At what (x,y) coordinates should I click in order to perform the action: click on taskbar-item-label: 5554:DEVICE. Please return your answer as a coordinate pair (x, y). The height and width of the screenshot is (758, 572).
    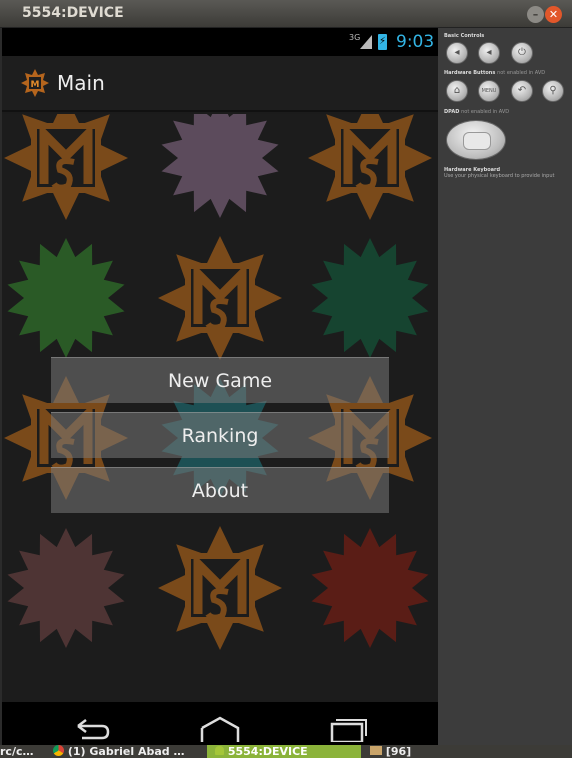
    Looking at the image, I should click on (267, 751).